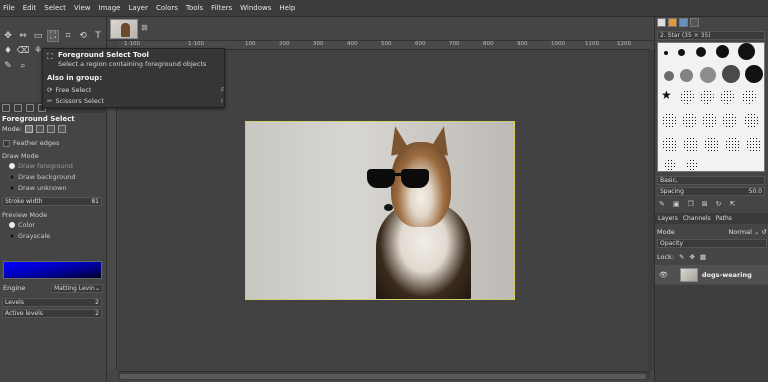 Image resolution: width=768 pixels, height=382 pixels. Describe the element at coordinates (23, 36) in the screenshot. I see `align-tool-icon: ⇔` at that location.